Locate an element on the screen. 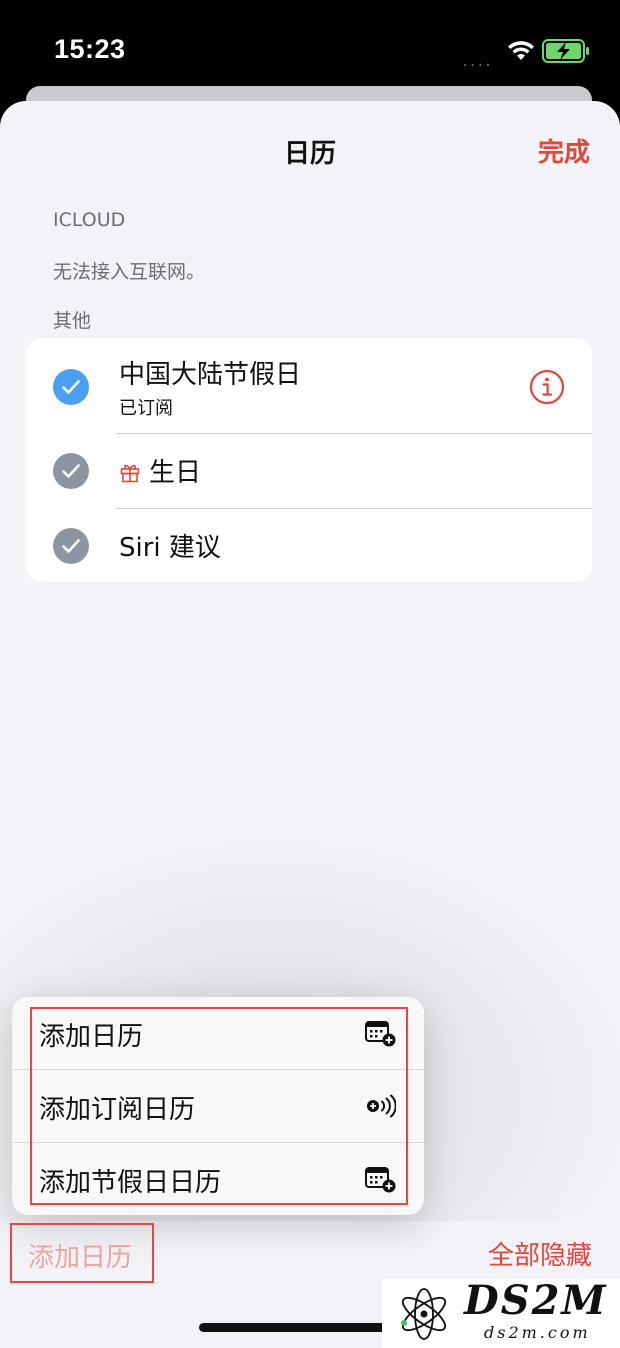  menu-item-label: 添加订阅日历 is located at coordinates (117, 1110).